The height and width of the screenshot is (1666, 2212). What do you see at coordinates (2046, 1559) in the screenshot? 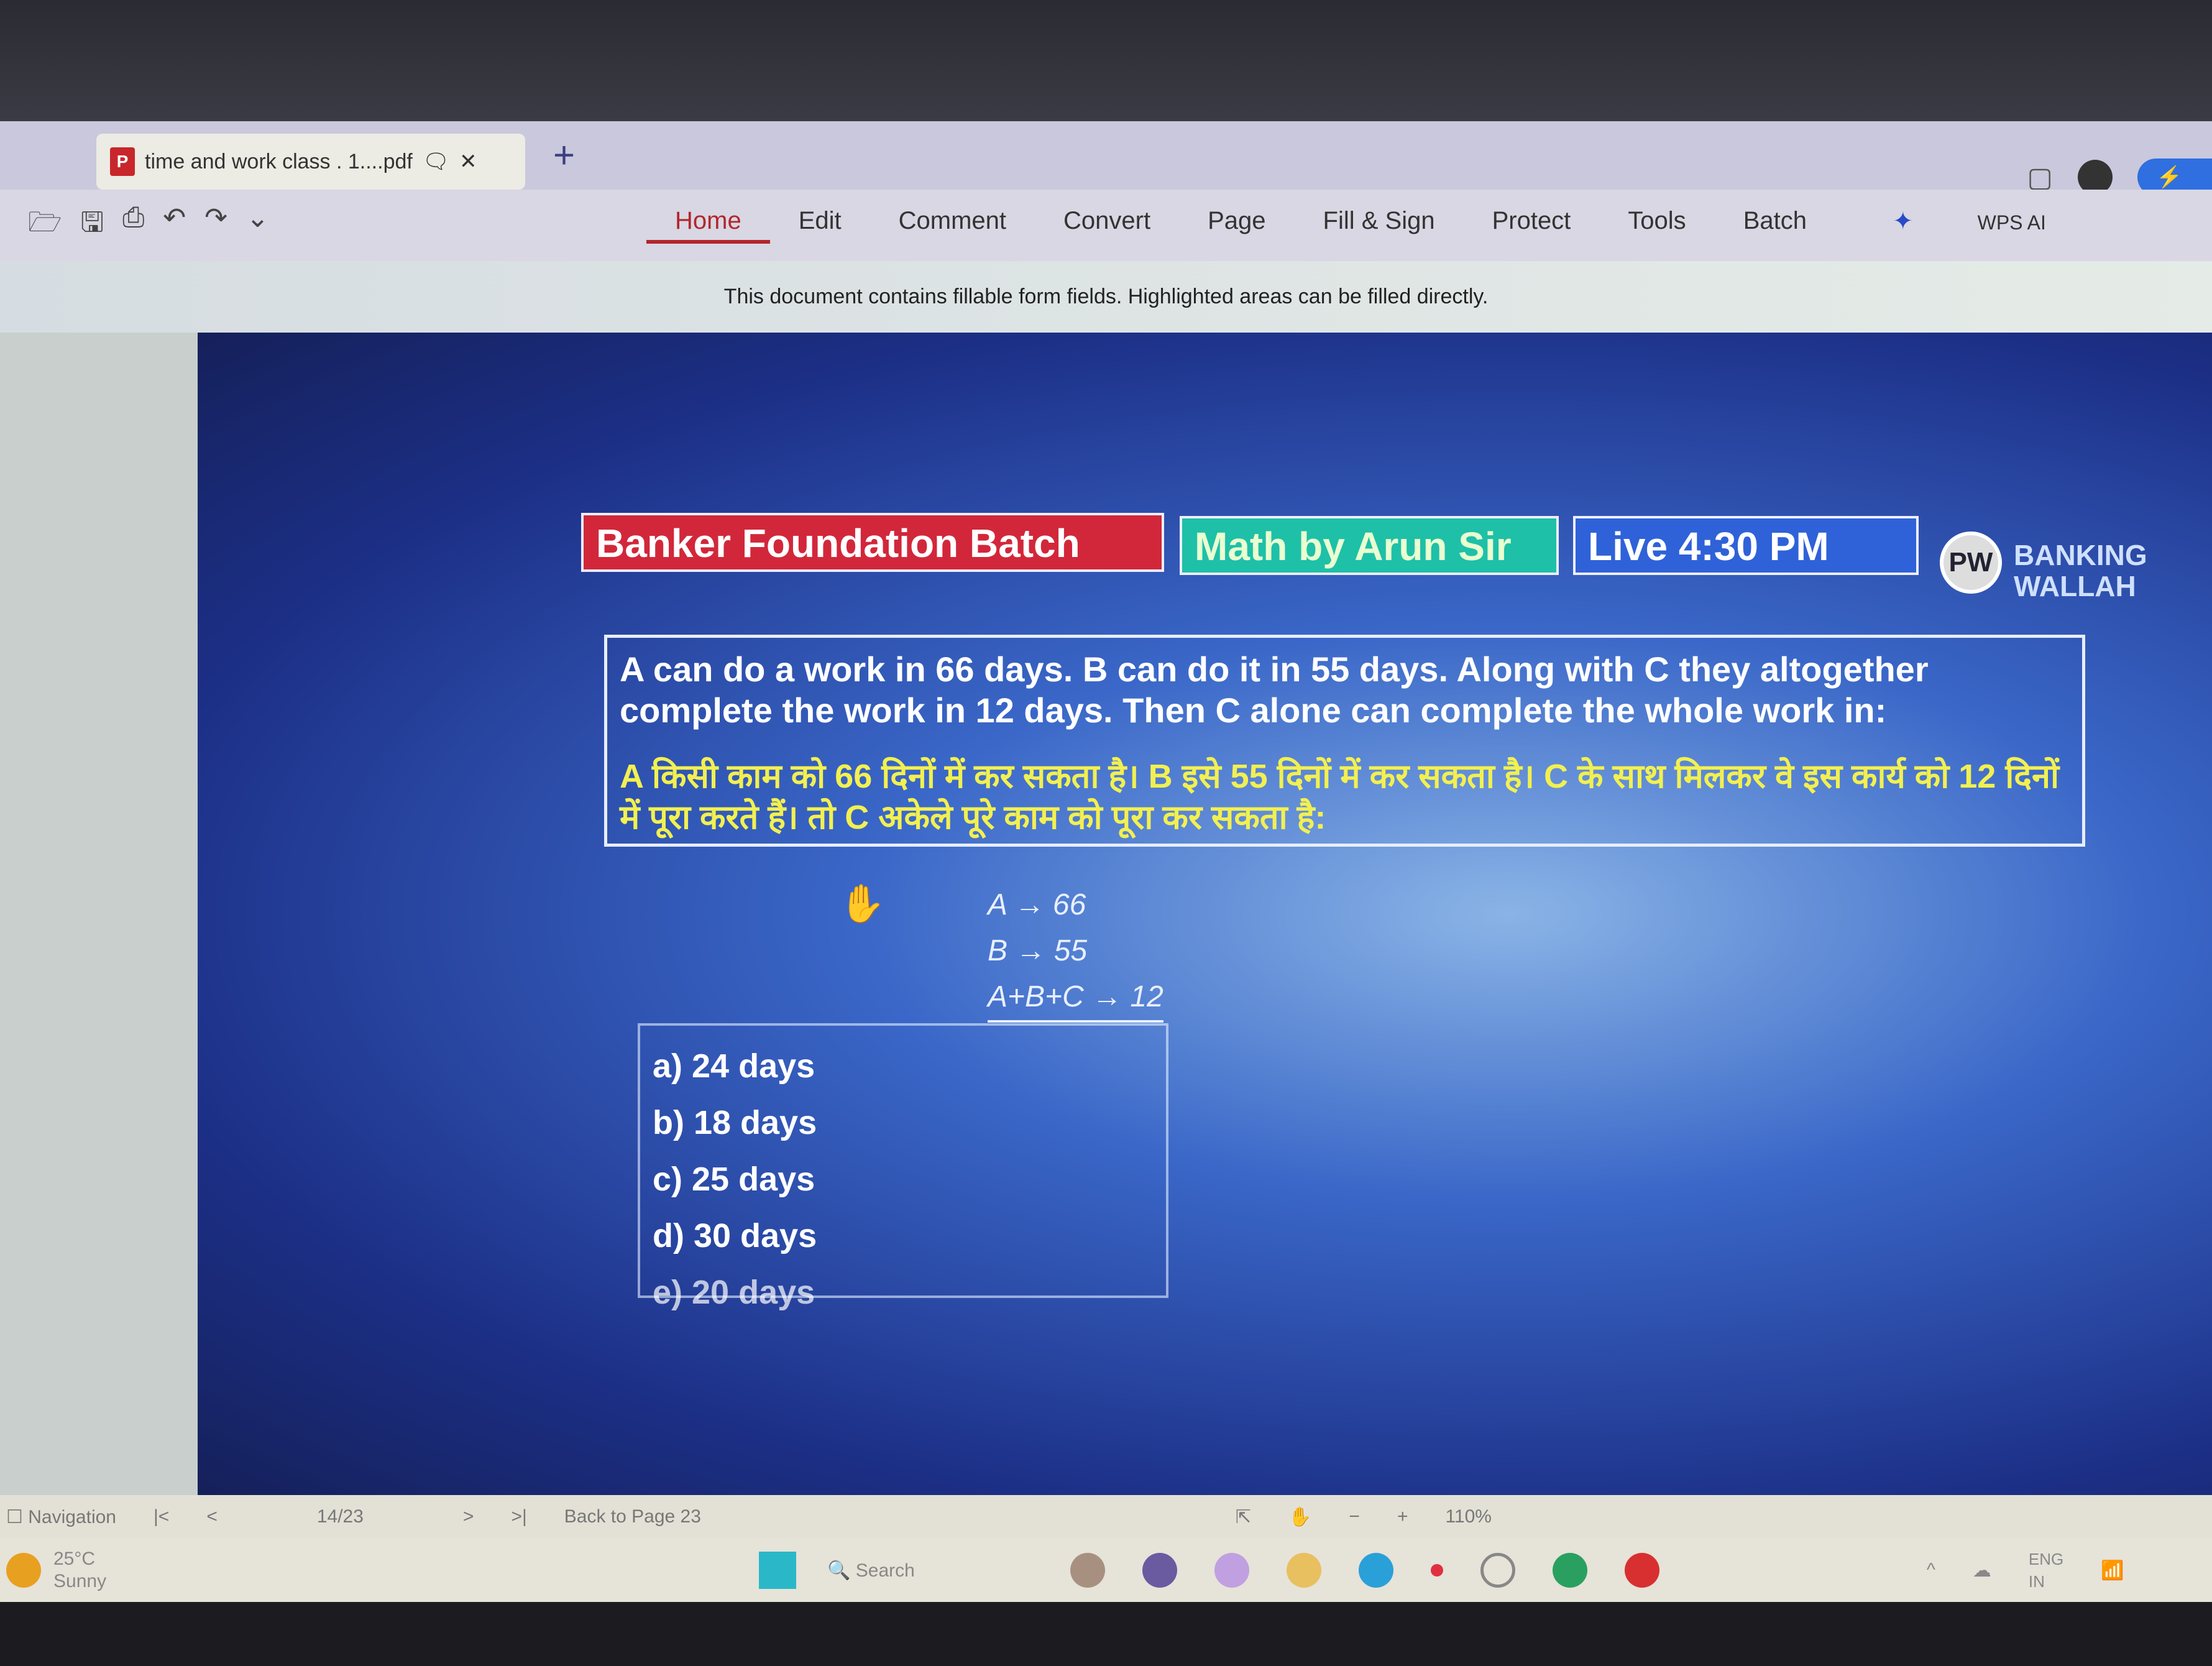
I see `language-code: ENG` at bounding box center [2046, 1559].